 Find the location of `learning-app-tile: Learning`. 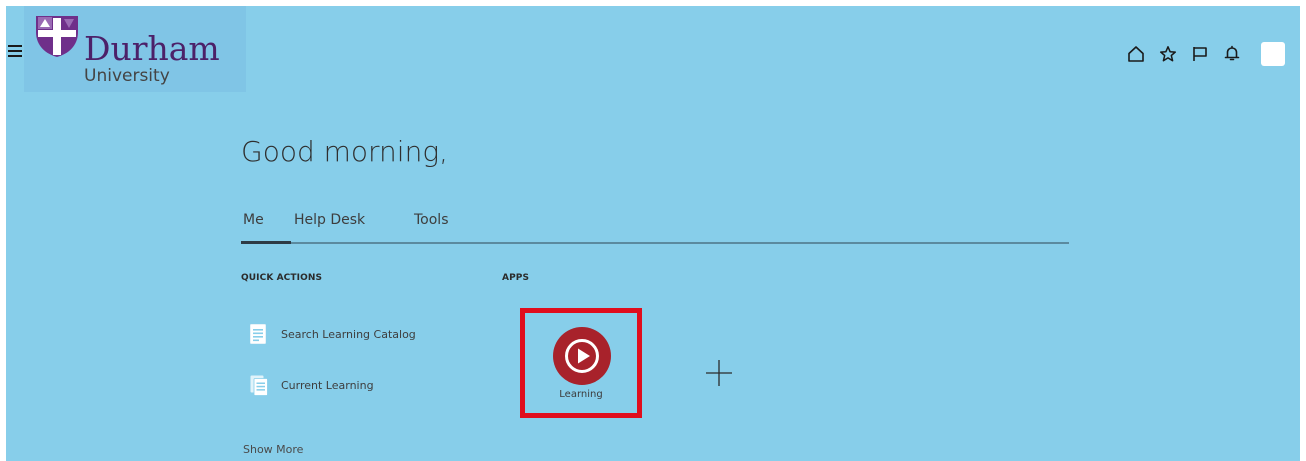

learning-app-tile: Learning is located at coordinates (581, 363).